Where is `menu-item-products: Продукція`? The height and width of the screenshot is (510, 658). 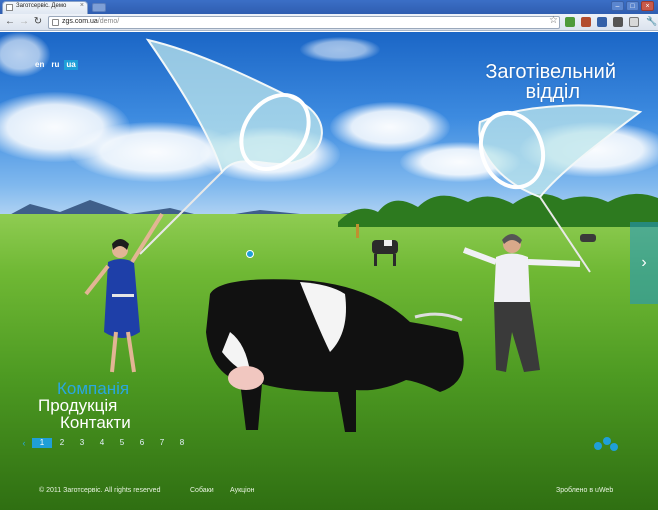 menu-item-products: Продукція is located at coordinates (84, 405).